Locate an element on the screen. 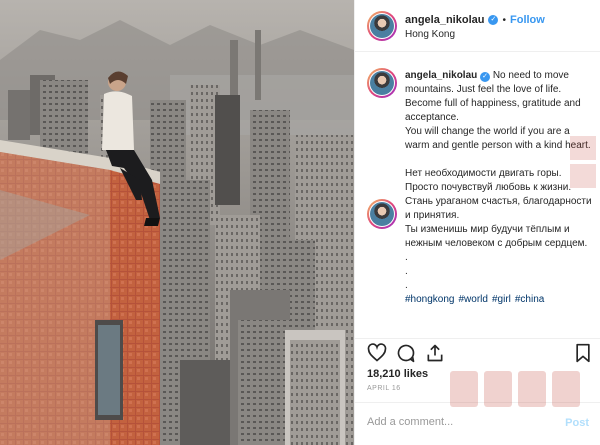 This screenshot has width=600, height=445. caption-username: angela_nikolau is located at coordinates (441, 75).